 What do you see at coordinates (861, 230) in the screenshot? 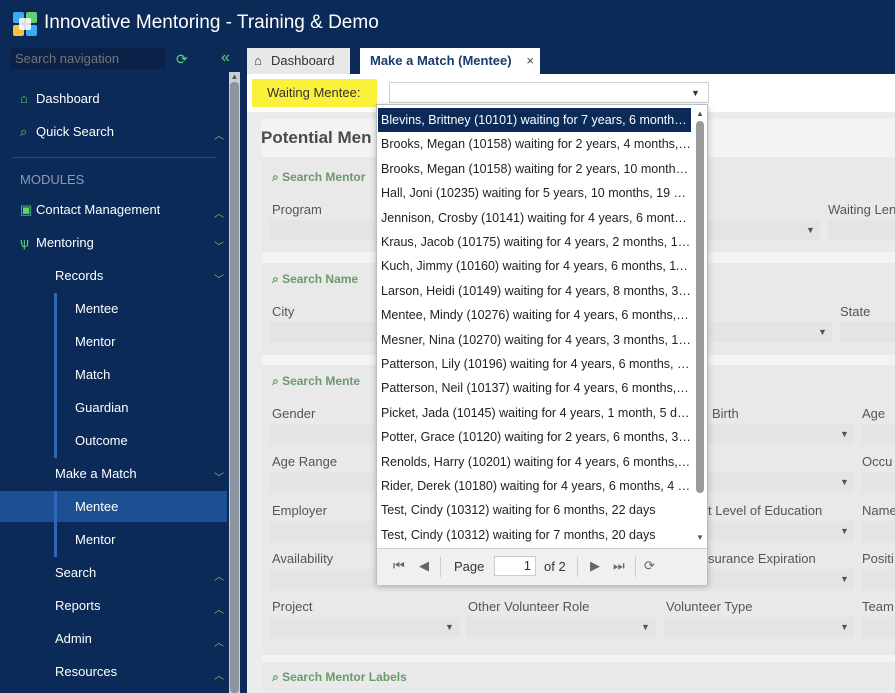
I see `waiting-length-input` at bounding box center [861, 230].